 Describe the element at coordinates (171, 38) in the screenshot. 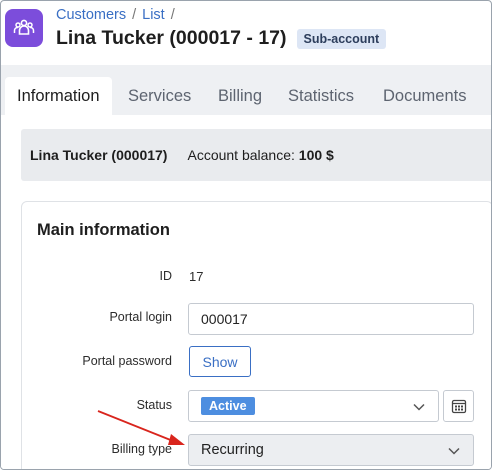

I see `page-title: Lina Tucker (000017 - 17)` at that location.